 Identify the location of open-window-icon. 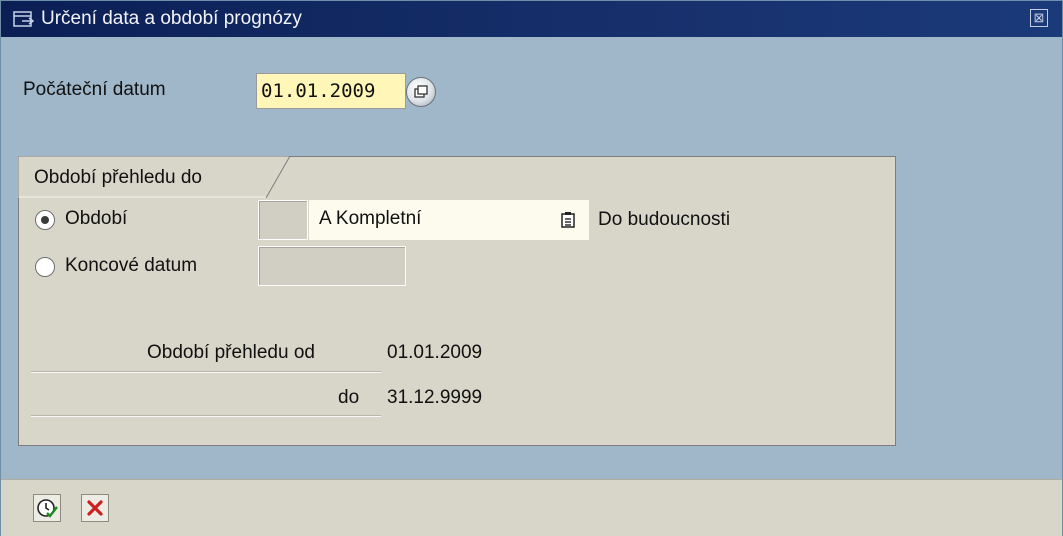
(24, 19).